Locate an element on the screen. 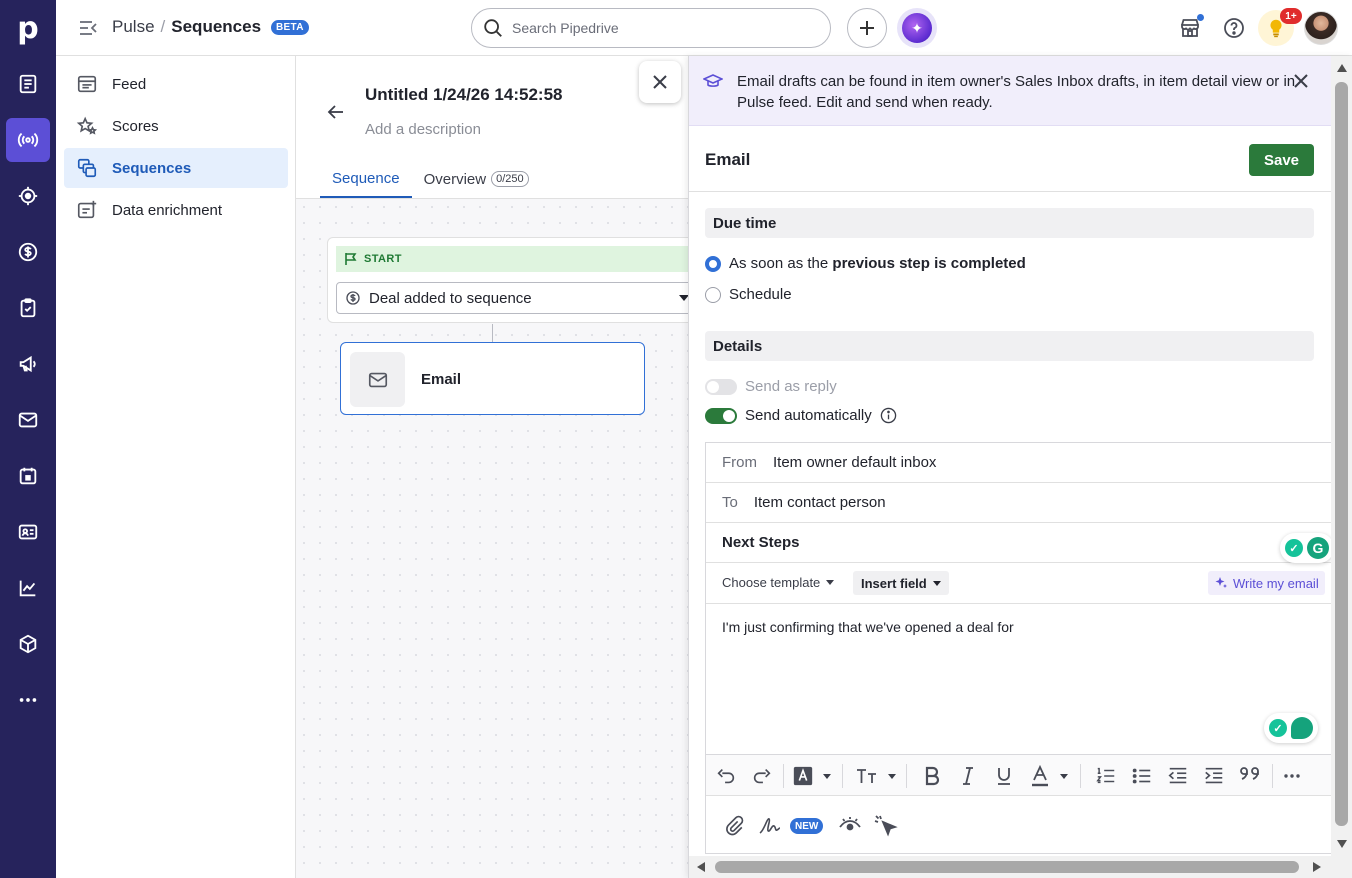 The height and width of the screenshot is (878, 1352). sequence-description: Add a description is located at coordinates (423, 129).